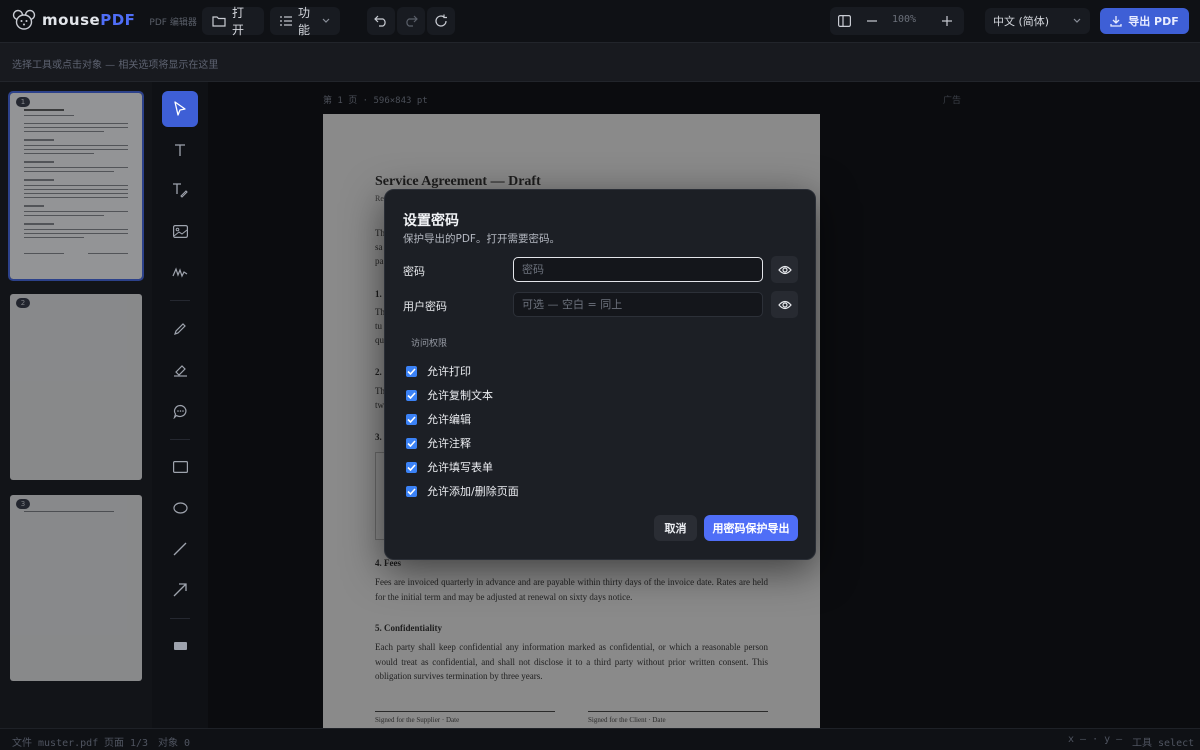  I want to click on redact-tool-button, so click(180, 646).